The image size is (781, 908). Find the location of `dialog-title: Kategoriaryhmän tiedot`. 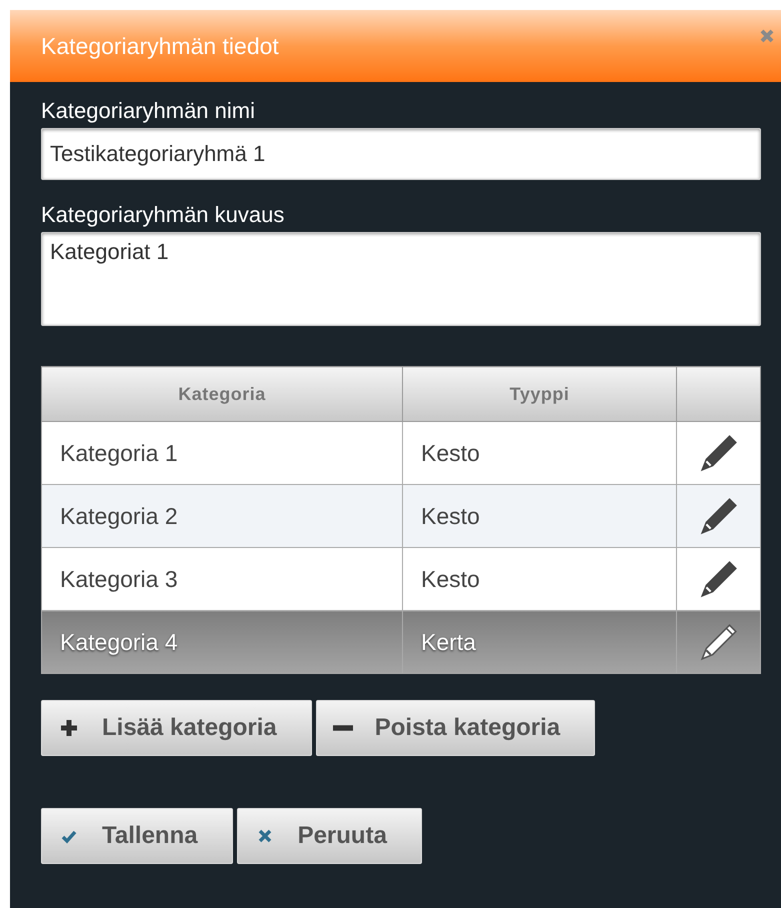

dialog-title: Kategoriaryhmän tiedot is located at coordinates (160, 46).